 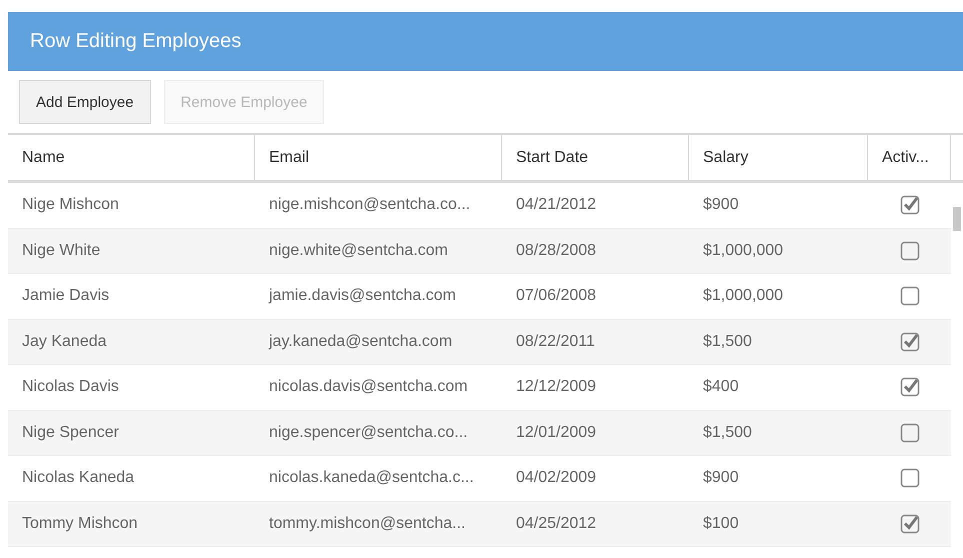 I want to click on table-cell-text: Nicolas Davis, so click(x=70, y=387).